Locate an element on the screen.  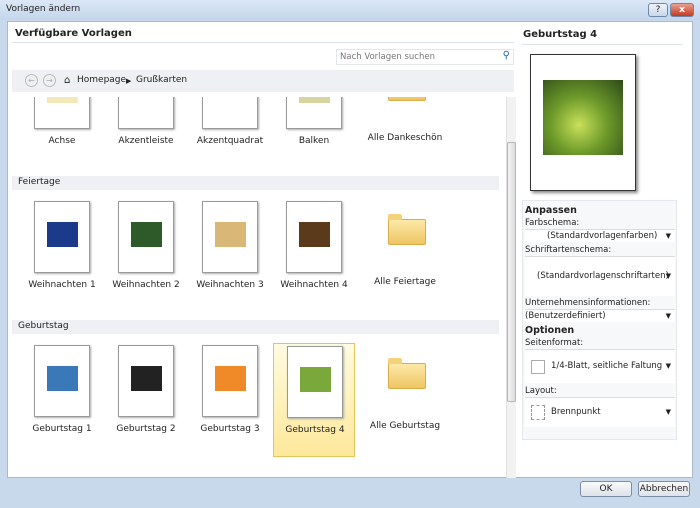
layout-icon is located at coordinates (538, 412).